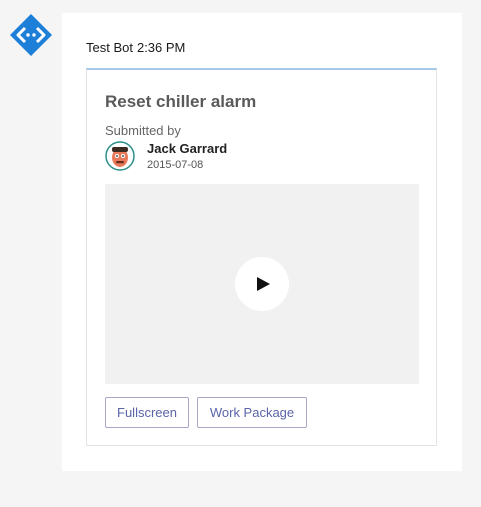 This screenshot has width=481, height=507. I want to click on sender-name: Test Bot, so click(109, 47).